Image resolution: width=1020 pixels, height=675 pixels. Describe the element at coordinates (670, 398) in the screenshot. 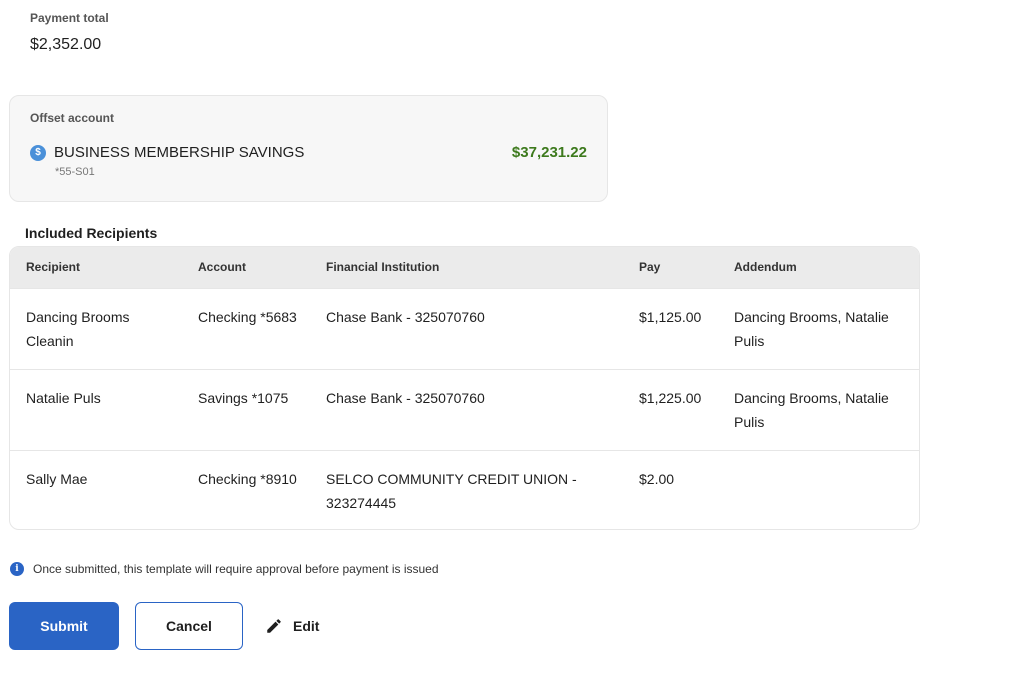

I see `cell-pay: $1,225.00` at that location.